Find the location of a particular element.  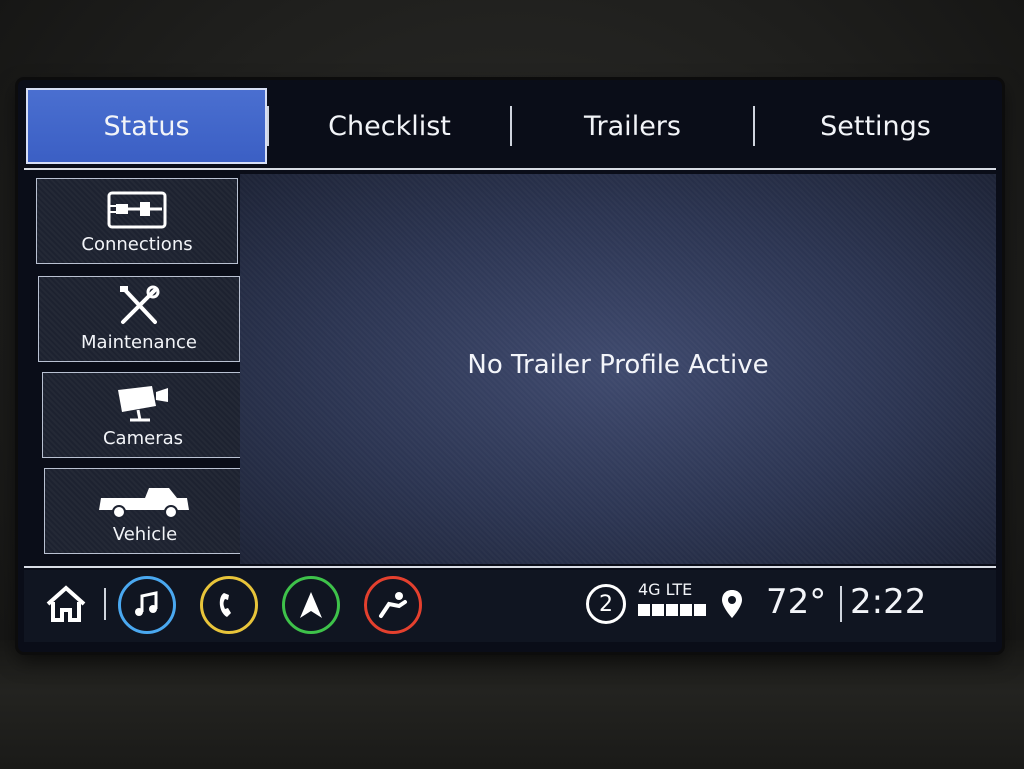

notification-count: 2 is located at coordinates (606, 604).